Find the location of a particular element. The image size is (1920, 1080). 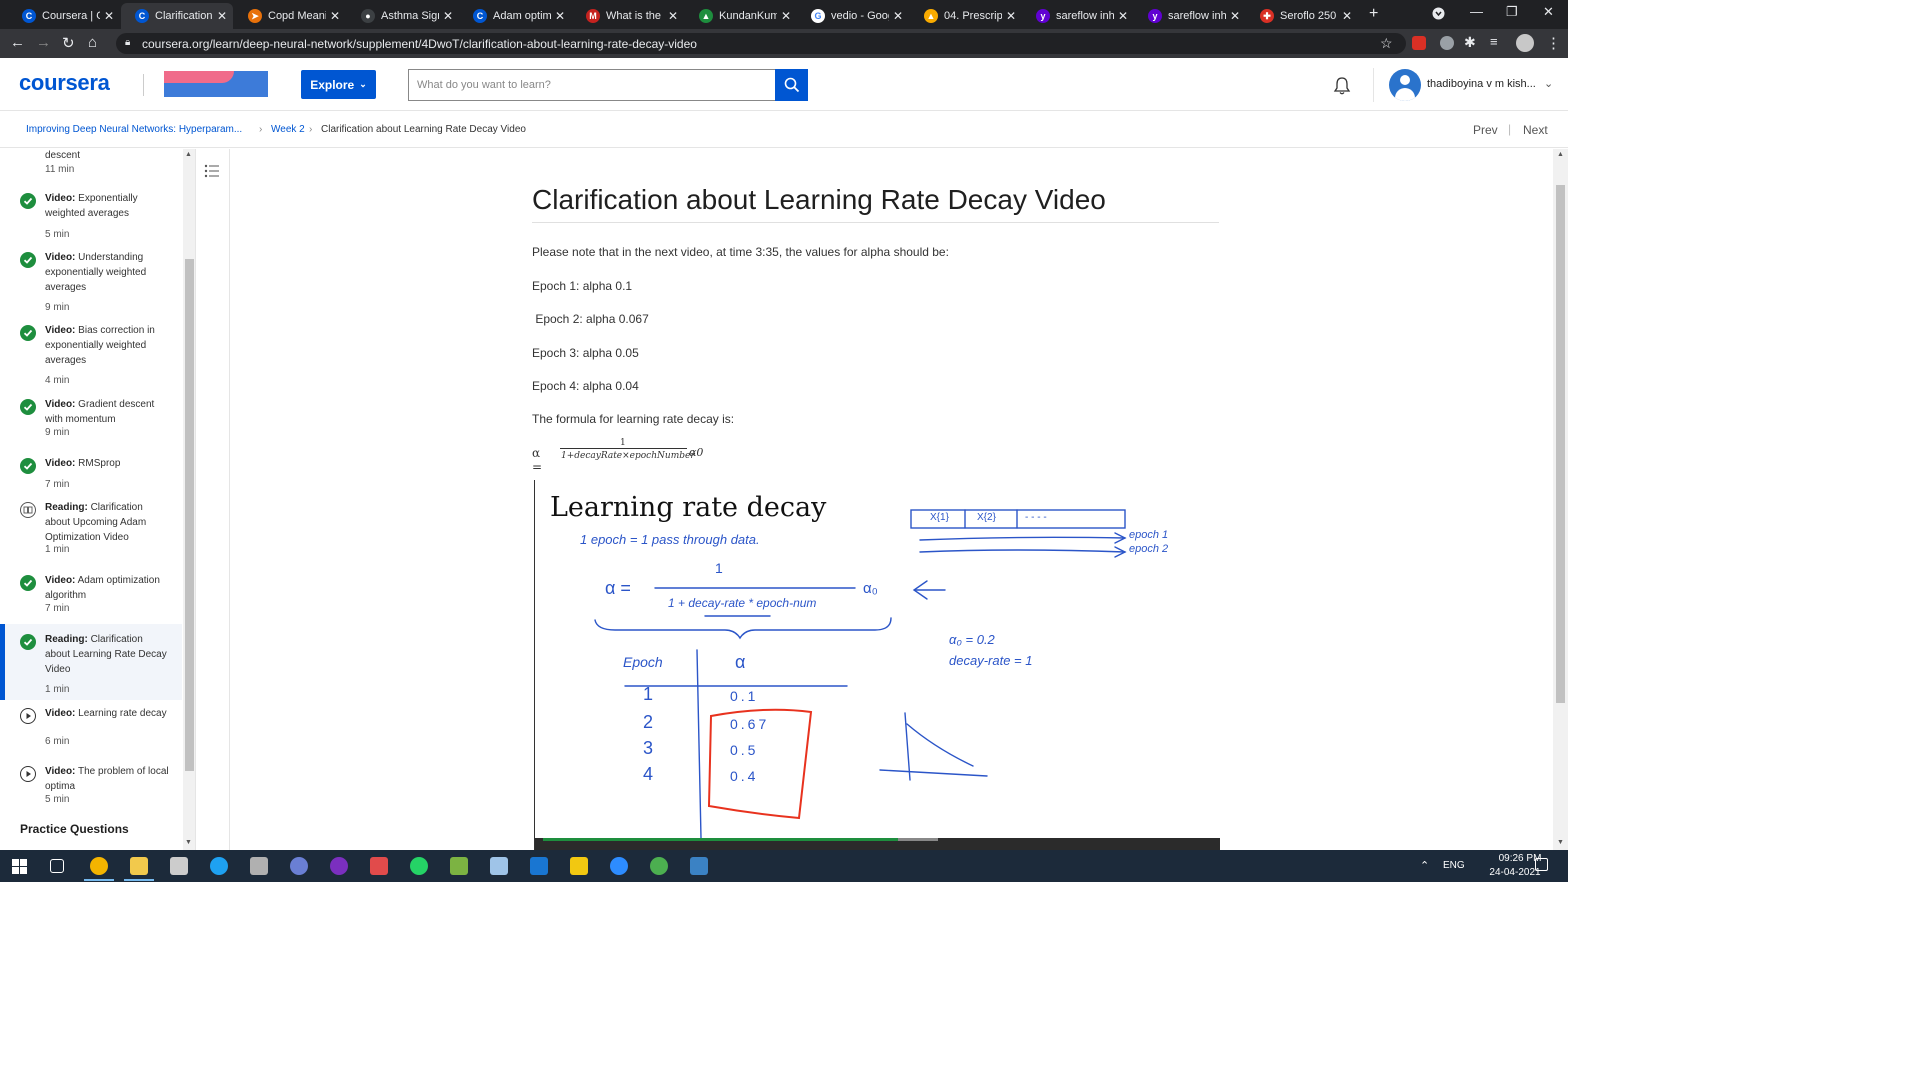

main-scrollbar-thumb is located at coordinates (1560, 444).